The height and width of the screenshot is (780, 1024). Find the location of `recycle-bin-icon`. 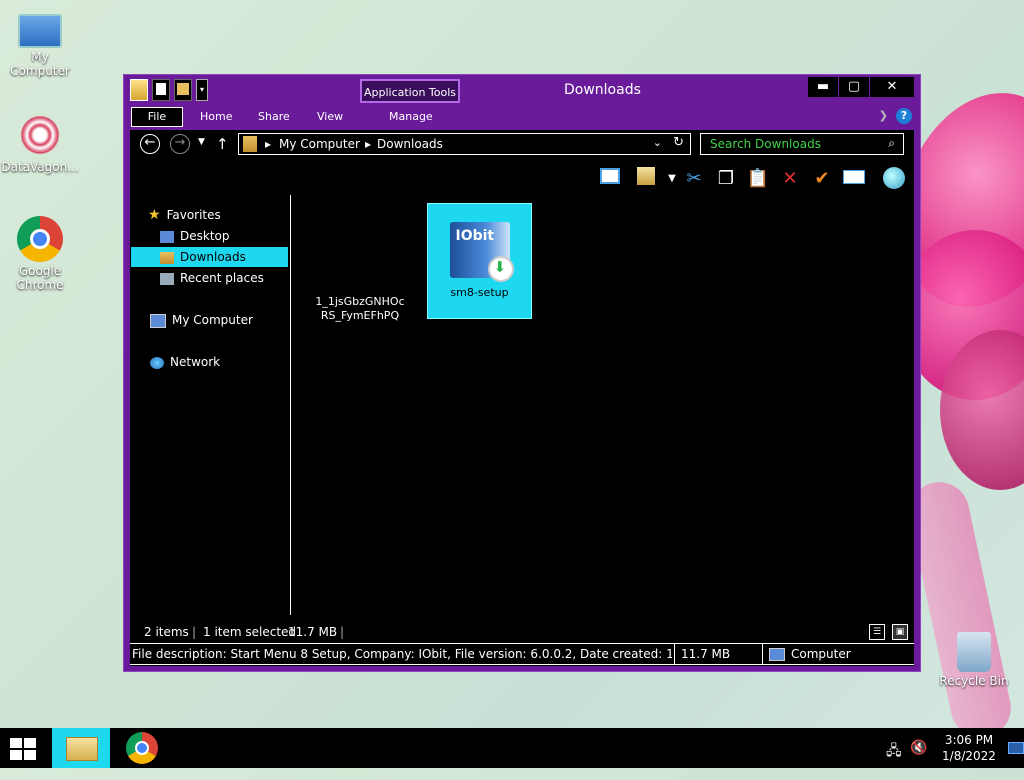

recycle-bin-icon is located at coordinates (974, 652).